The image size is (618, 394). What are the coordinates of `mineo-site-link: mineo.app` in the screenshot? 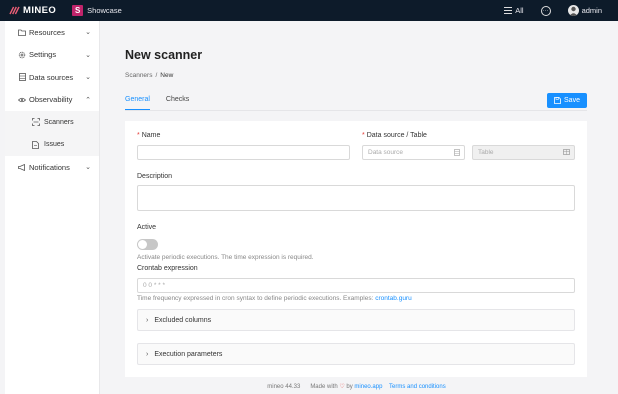 It's located at (368, 387).